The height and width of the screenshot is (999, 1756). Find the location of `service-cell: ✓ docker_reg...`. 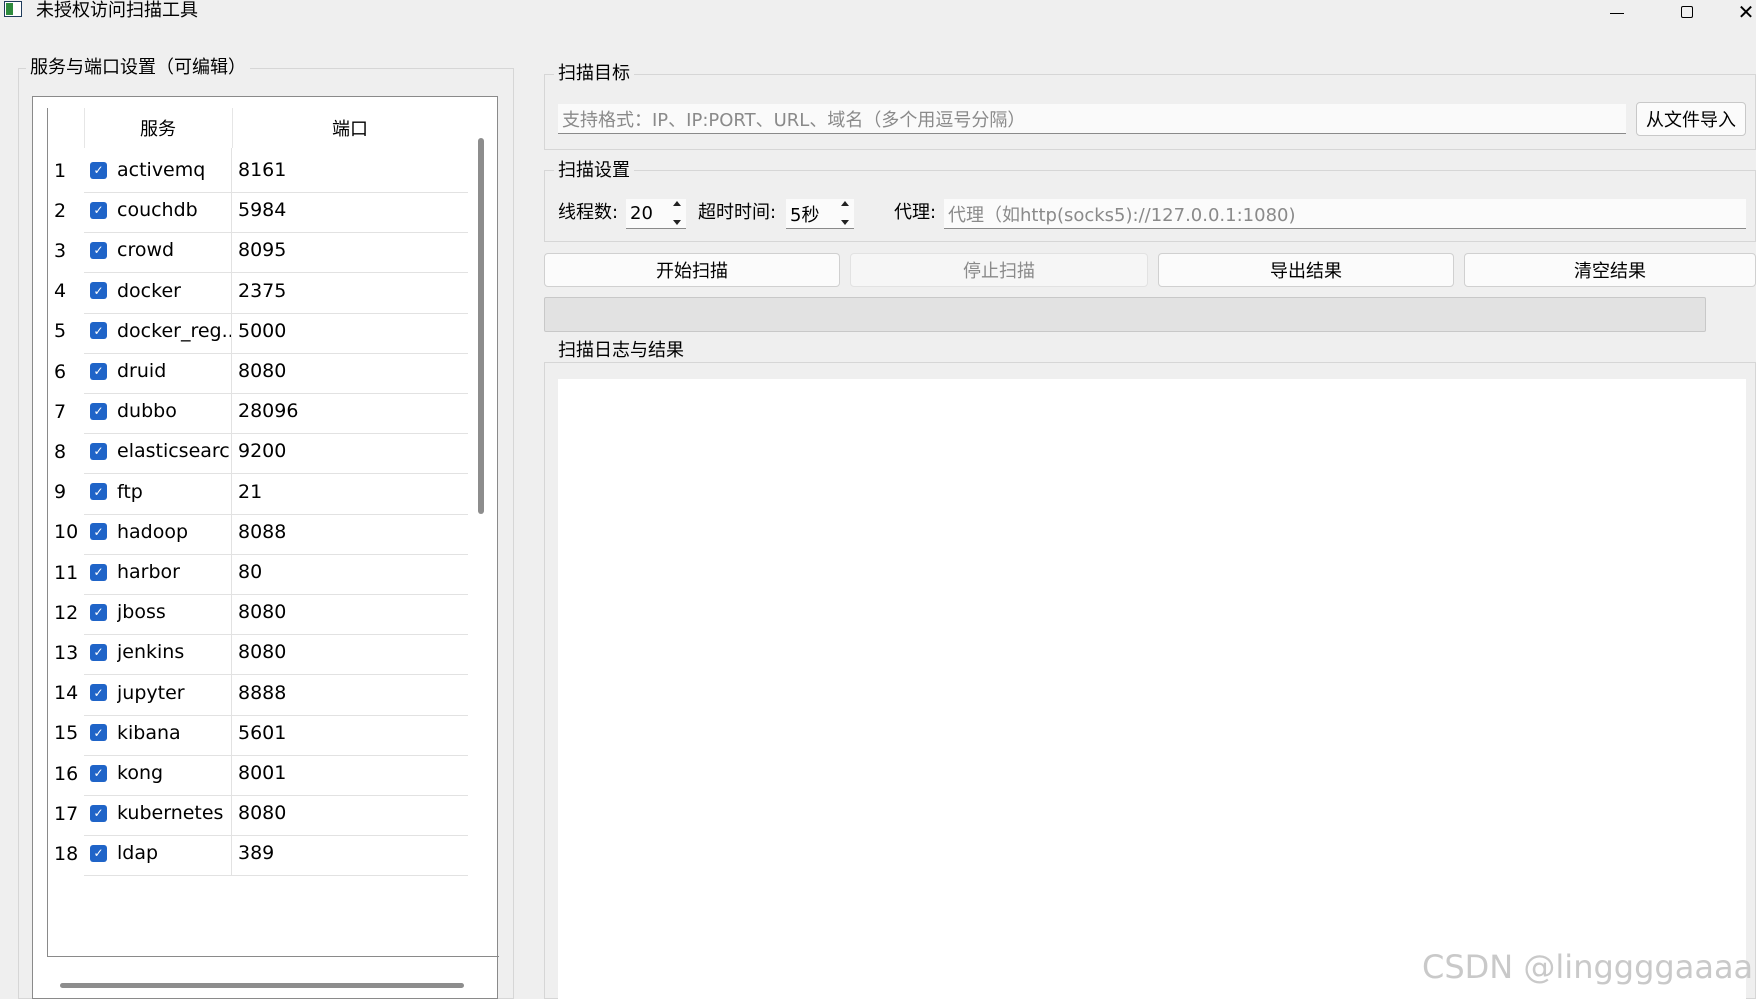

service-cell: ✓ docker_reg... is located at coordinates (158, 331).